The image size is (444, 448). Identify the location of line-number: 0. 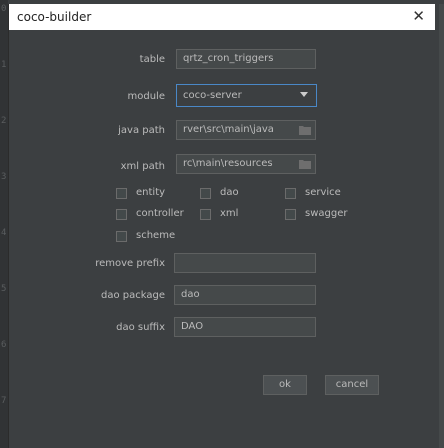
(4, 9).